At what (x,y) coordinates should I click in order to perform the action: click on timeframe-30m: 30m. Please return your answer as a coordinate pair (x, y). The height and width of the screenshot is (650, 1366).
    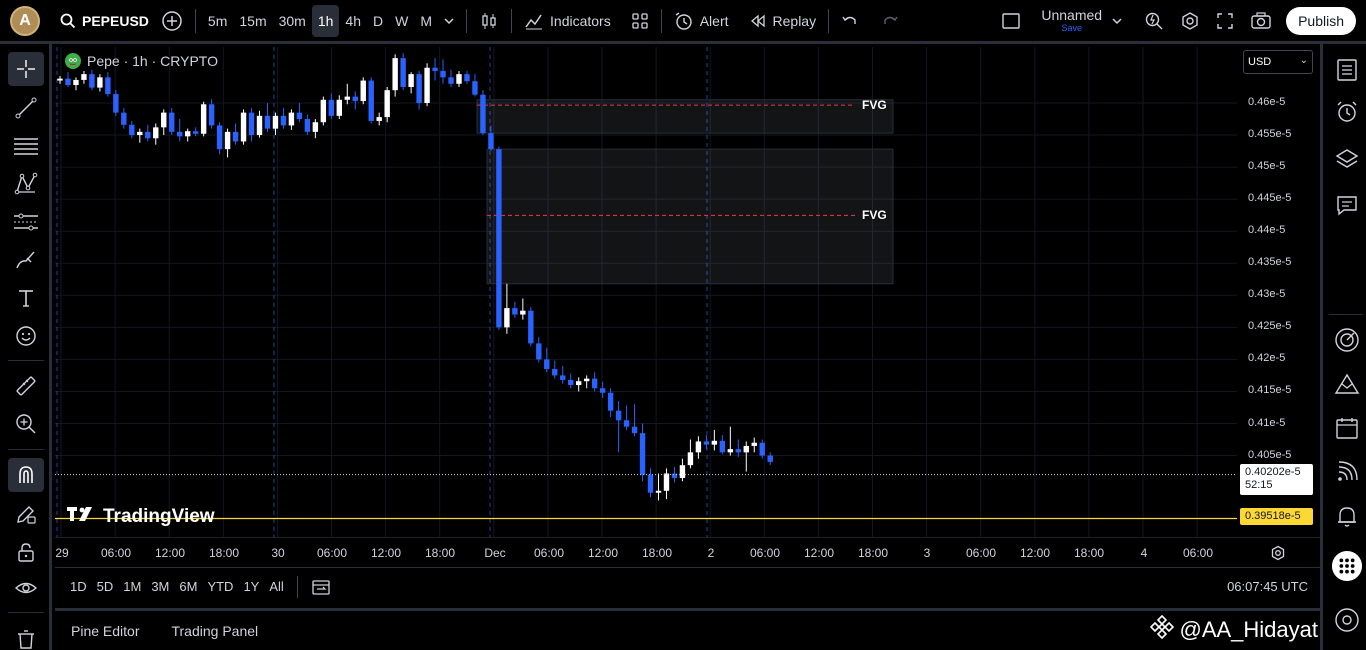
    Looking at the image, I should click on (292, 21).